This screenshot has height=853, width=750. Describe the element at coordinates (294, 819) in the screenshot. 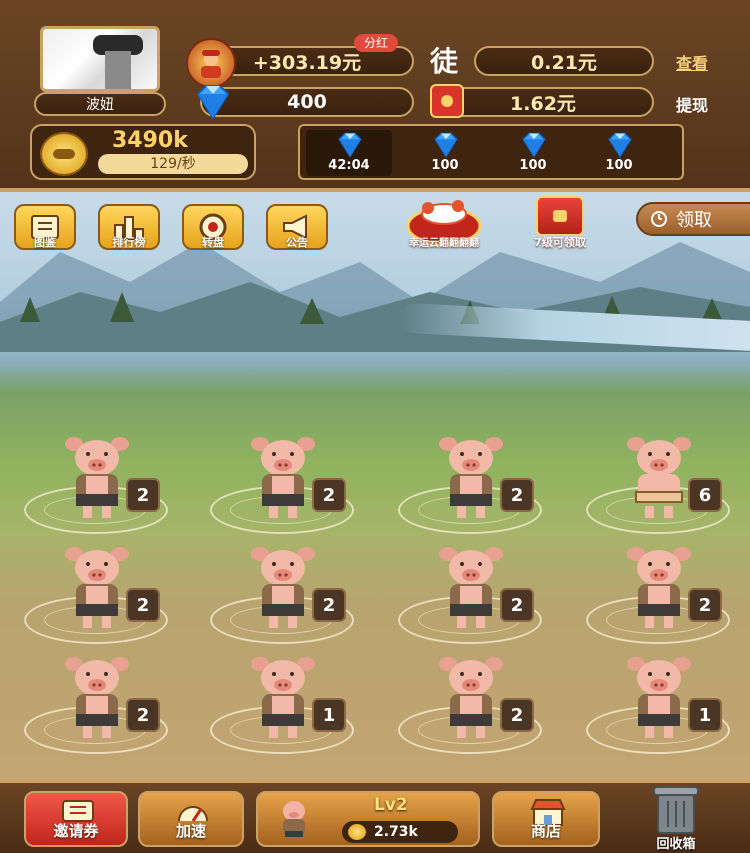

I see `pig-icon` at that location.